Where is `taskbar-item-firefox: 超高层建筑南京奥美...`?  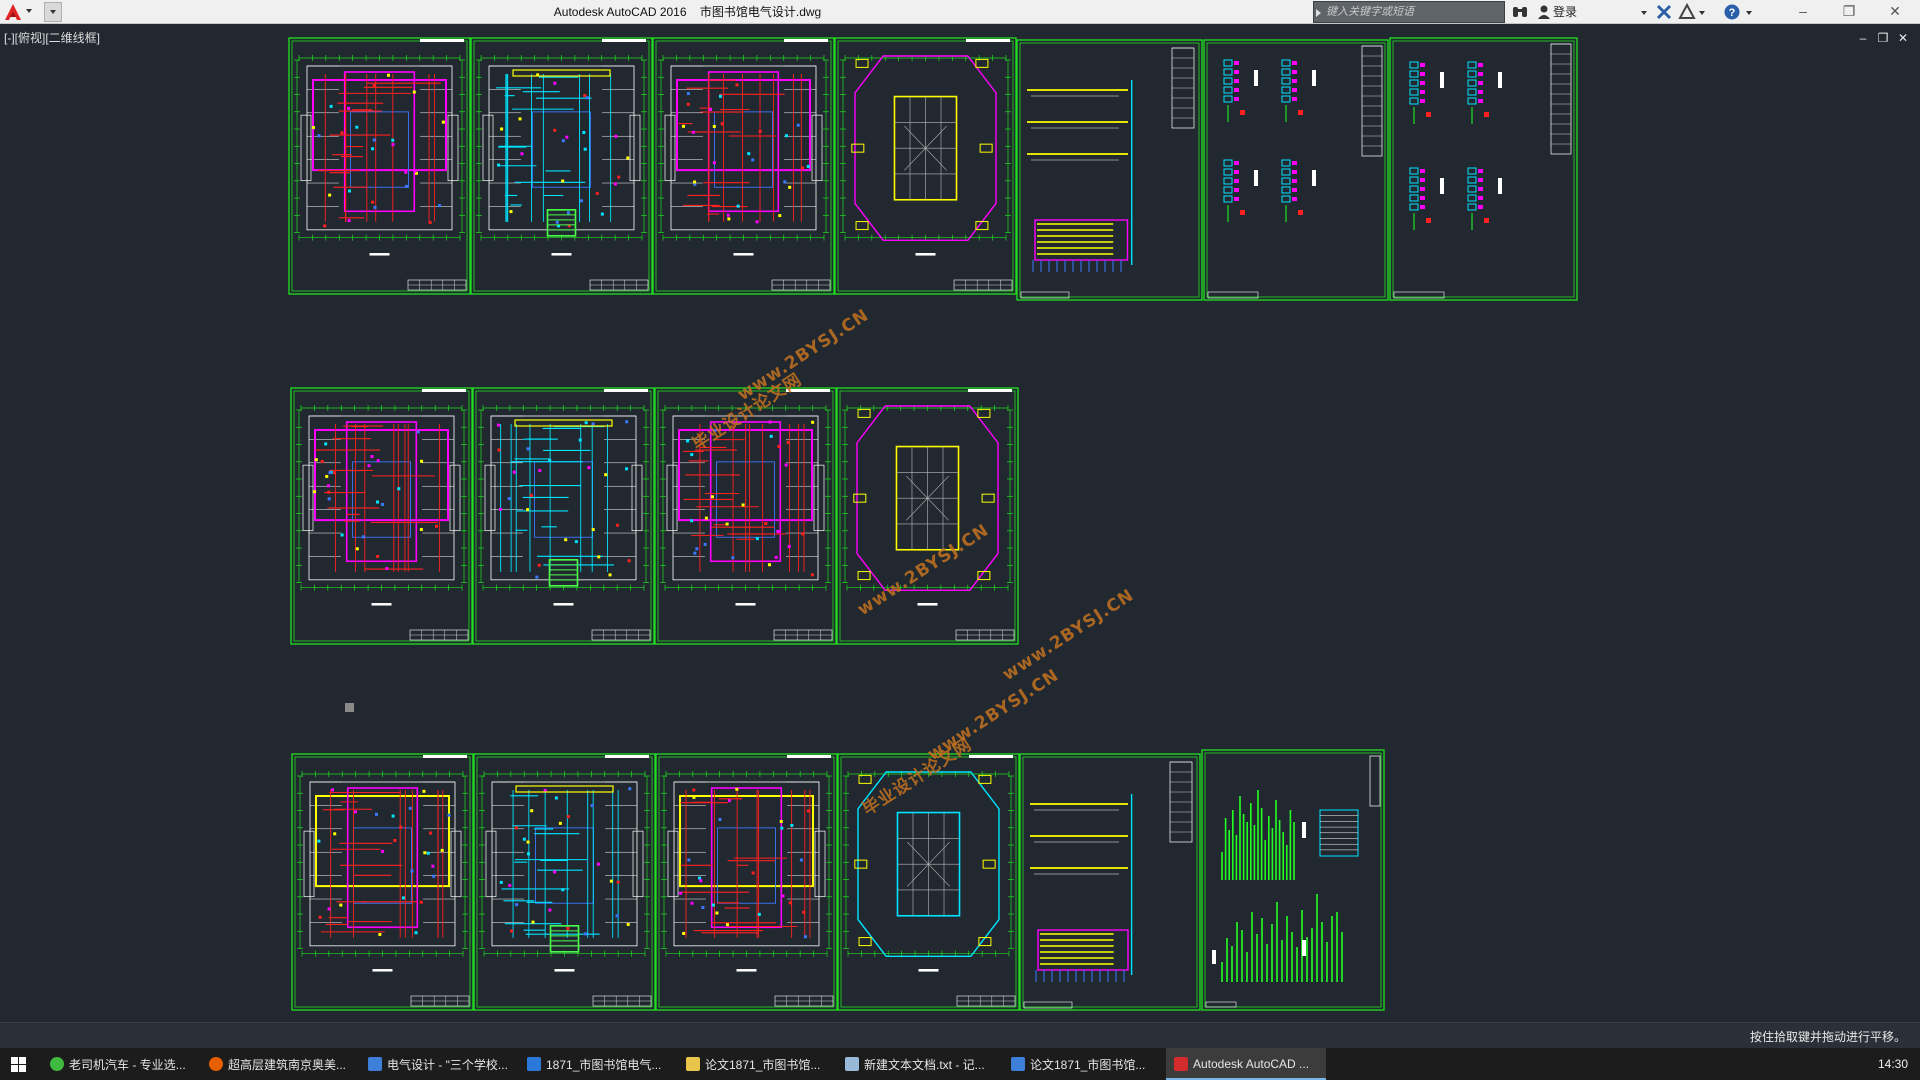 taskbar-item-firefox: 超高层建筑南京奥美... is located at coordinates (277, 1064).